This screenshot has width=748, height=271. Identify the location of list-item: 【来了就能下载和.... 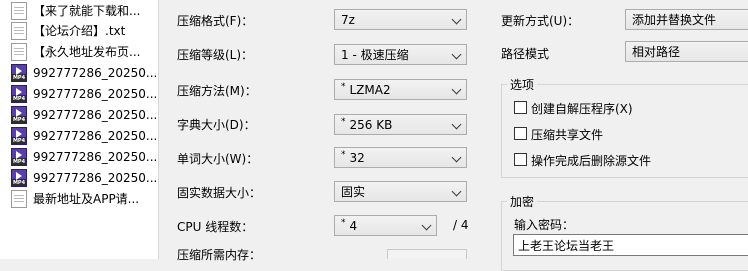
(79, 10).